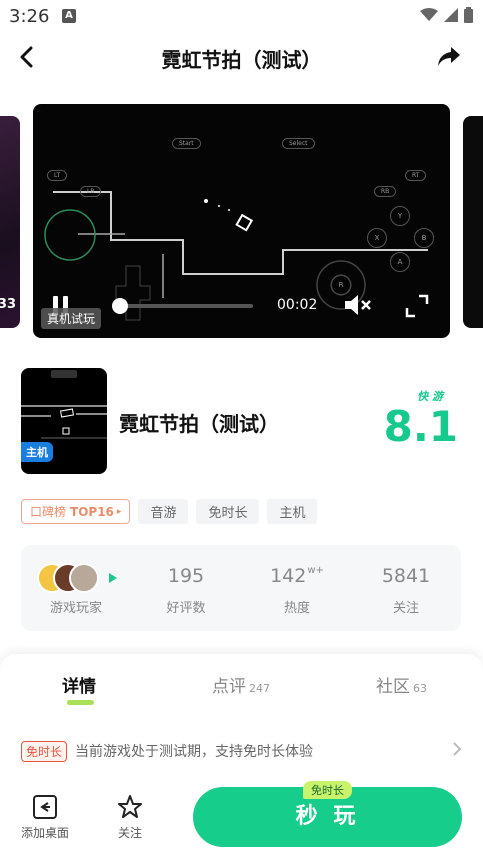 This screenshot has height=858, width=483. I want to click on tab-reviews: 点评 247, so click(241, 684).